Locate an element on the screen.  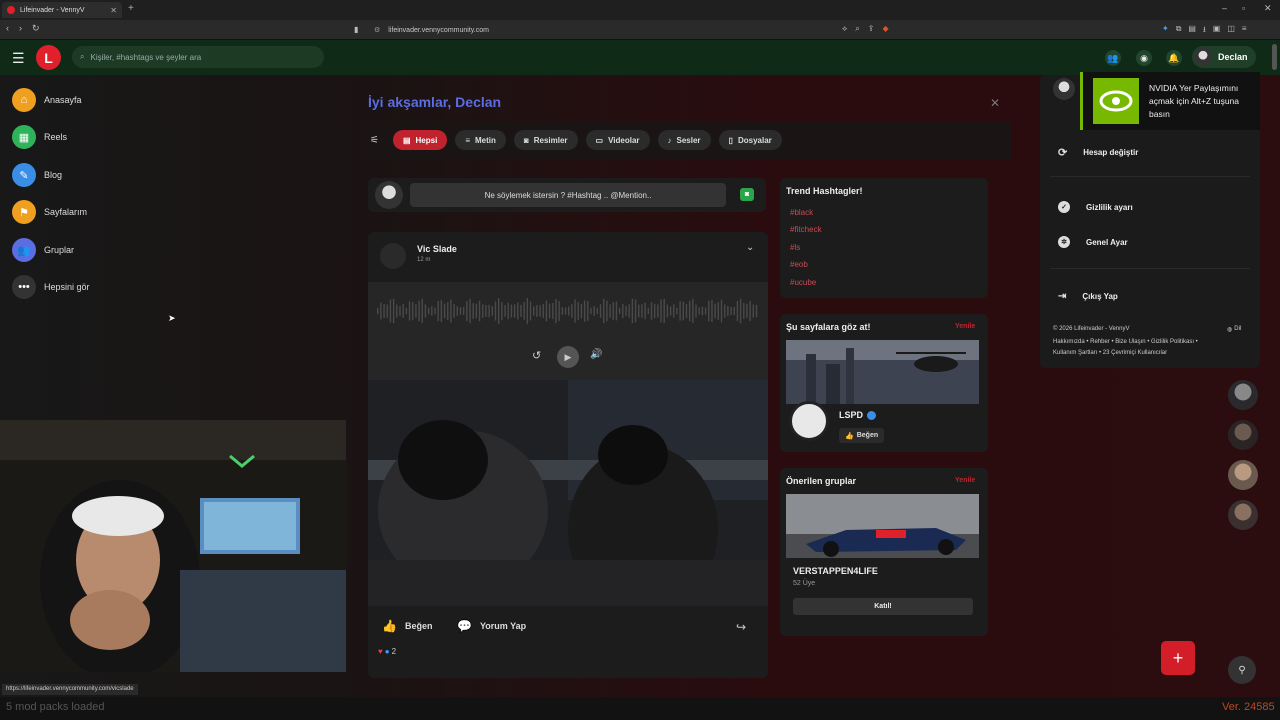
volume-icon: 🔊 is located at coordinates (596, 354).